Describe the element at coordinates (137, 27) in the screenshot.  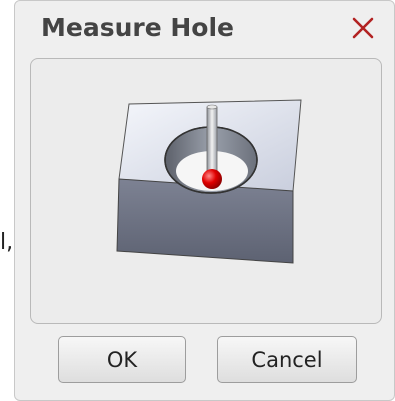
I see `dialog-title: Measure Hole` at that location.